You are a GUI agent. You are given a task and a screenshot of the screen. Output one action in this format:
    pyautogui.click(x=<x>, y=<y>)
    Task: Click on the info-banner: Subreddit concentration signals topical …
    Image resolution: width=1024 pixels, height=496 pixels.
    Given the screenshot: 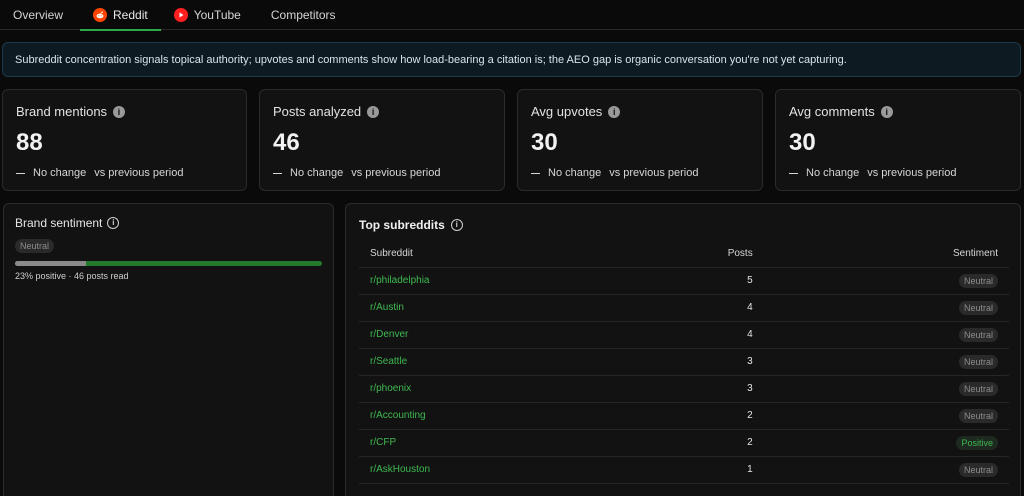 What is the action you would take?
    pyautogui.click(x=511, y=59)
    